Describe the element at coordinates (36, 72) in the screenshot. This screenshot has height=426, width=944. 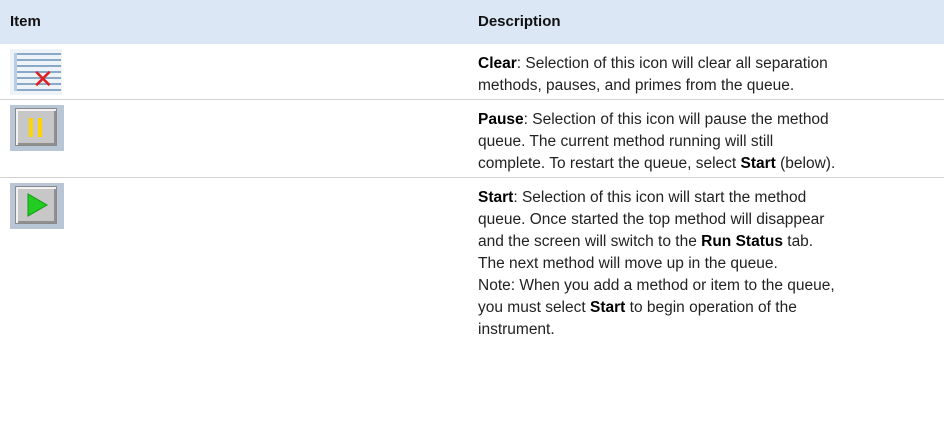
I see `clear-queue-icon: ✕` at that location.